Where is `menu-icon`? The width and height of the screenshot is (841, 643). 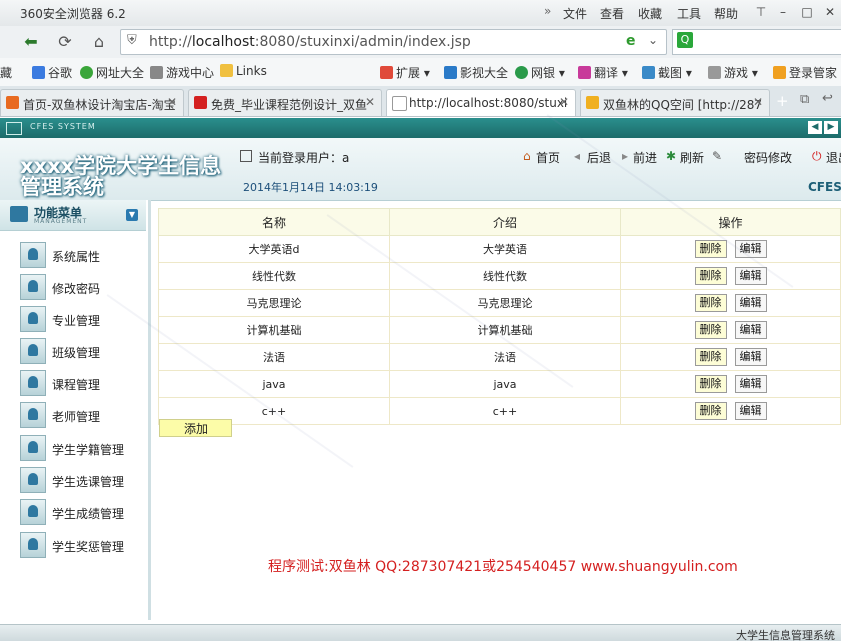
menu-icon is located at coordinates (19, 214).